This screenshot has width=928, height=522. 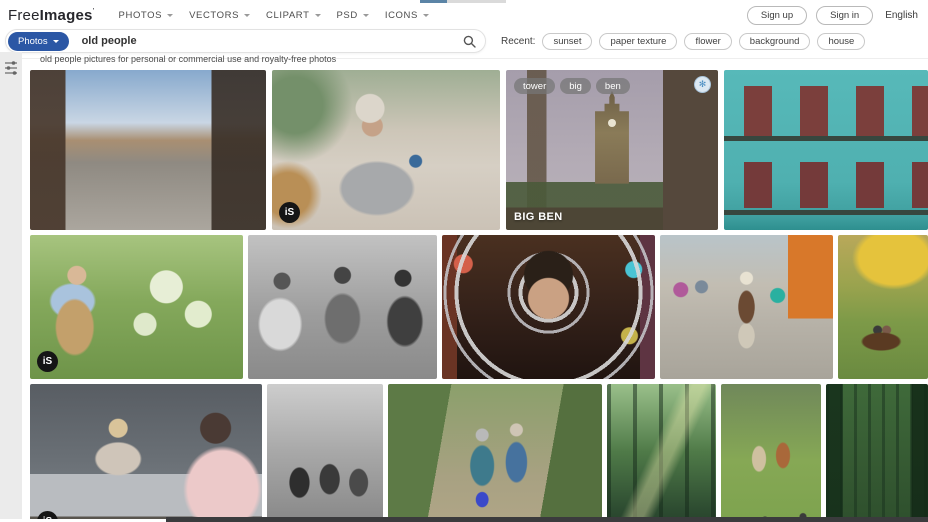 I want to click on photo-tree-avenue-path, so click(x=877, y=453).